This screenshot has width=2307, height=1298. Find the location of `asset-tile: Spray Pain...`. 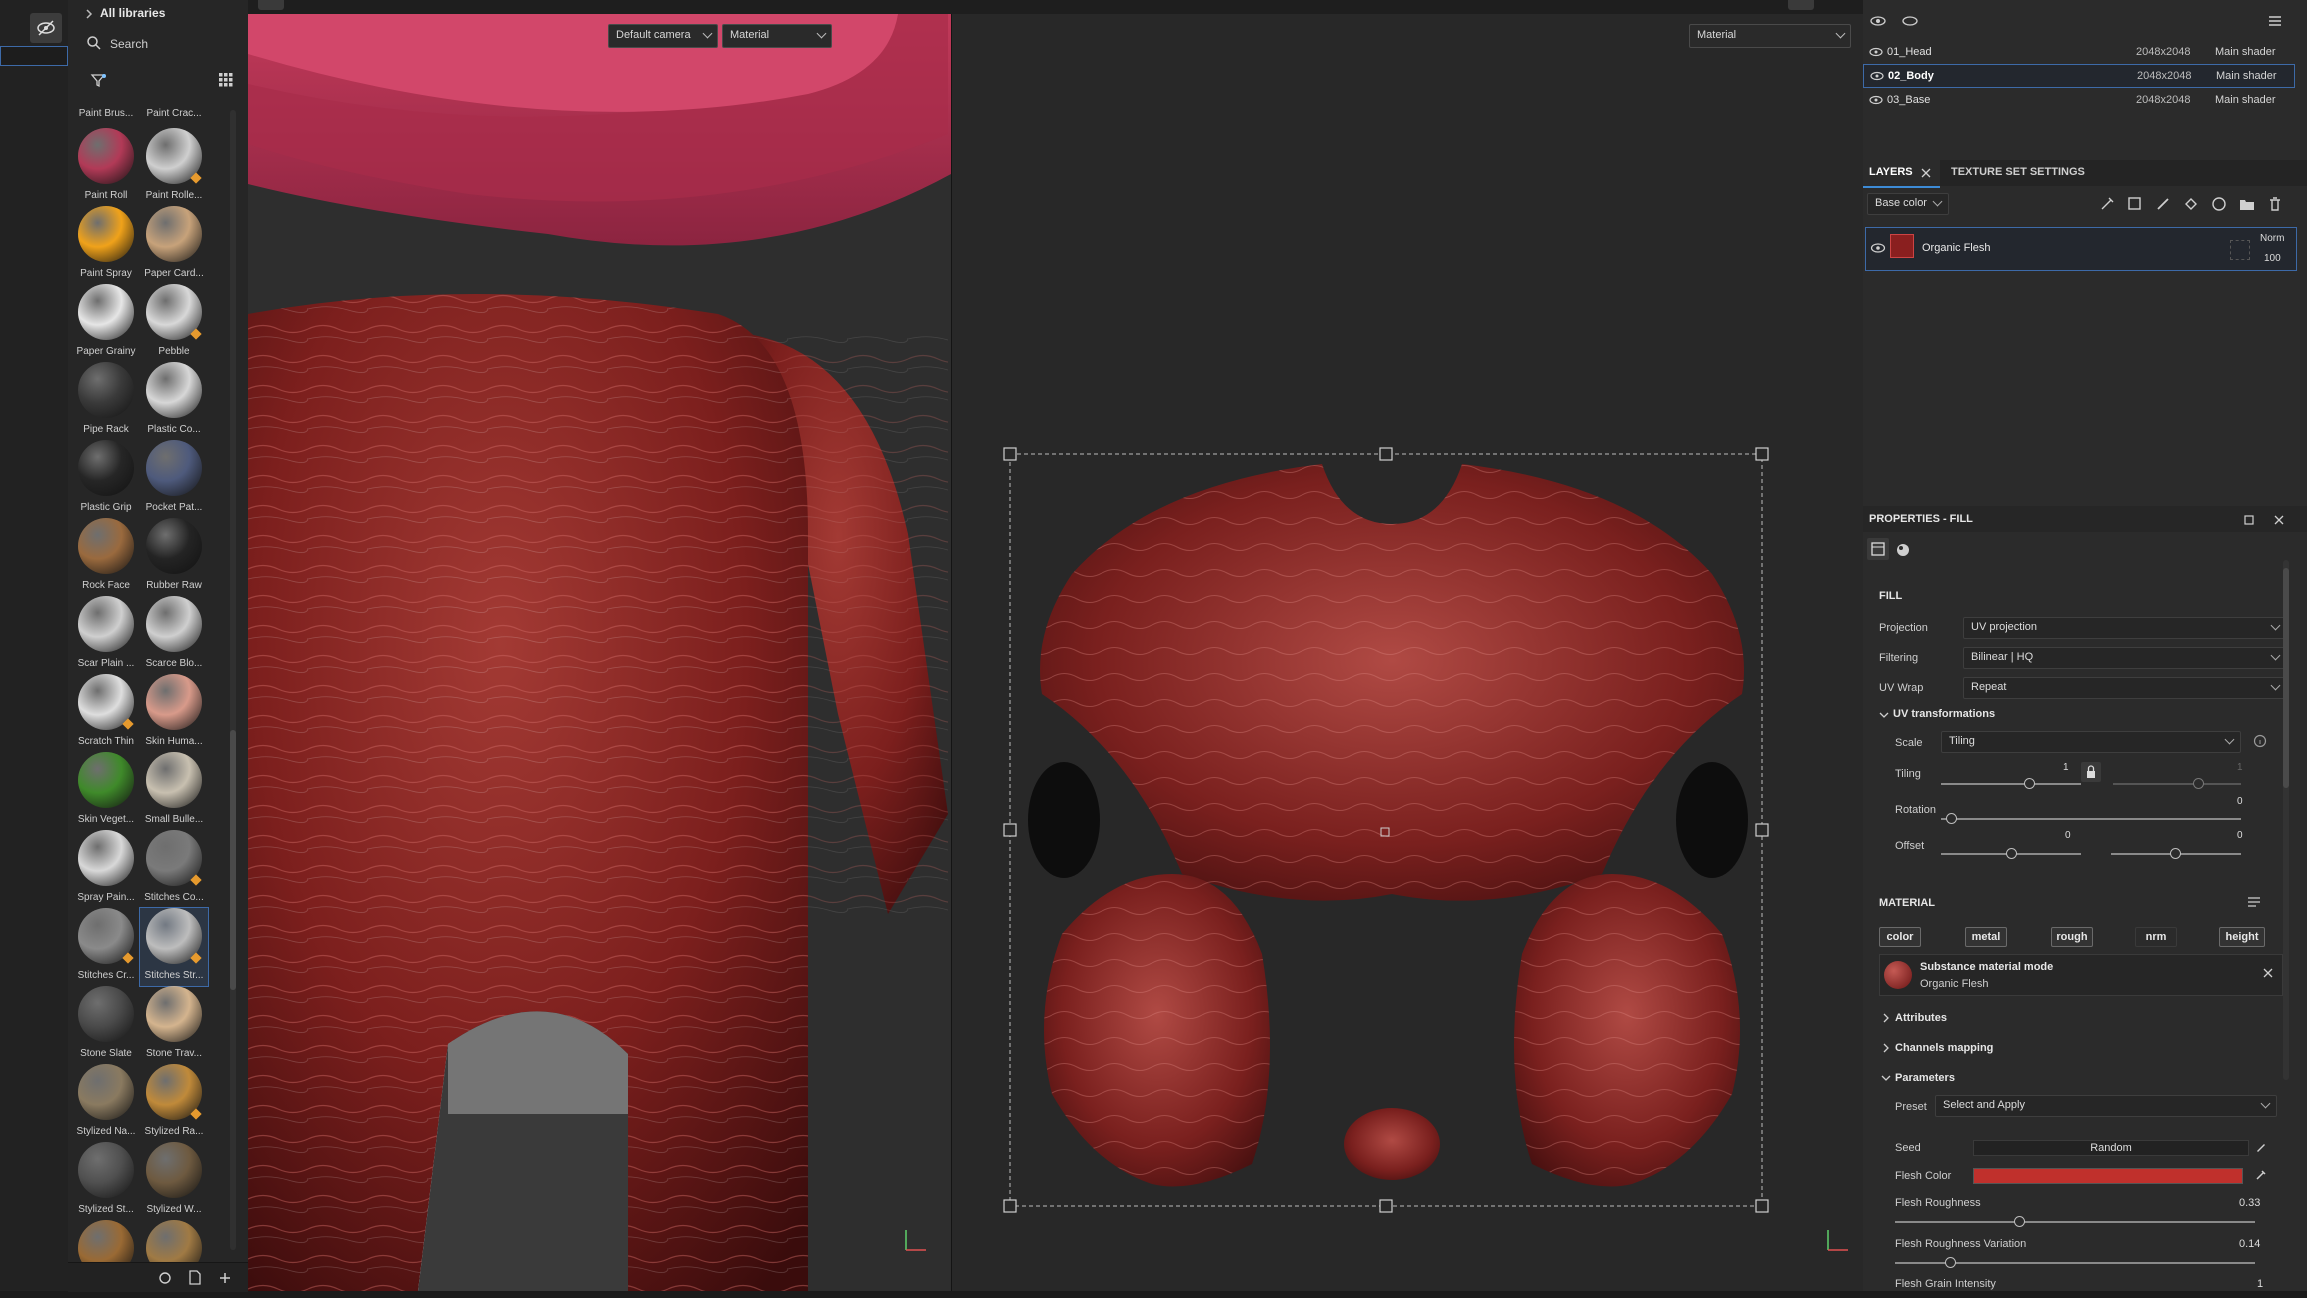

asset-tile: Spray Pain... is located at coordinates (106, 869).